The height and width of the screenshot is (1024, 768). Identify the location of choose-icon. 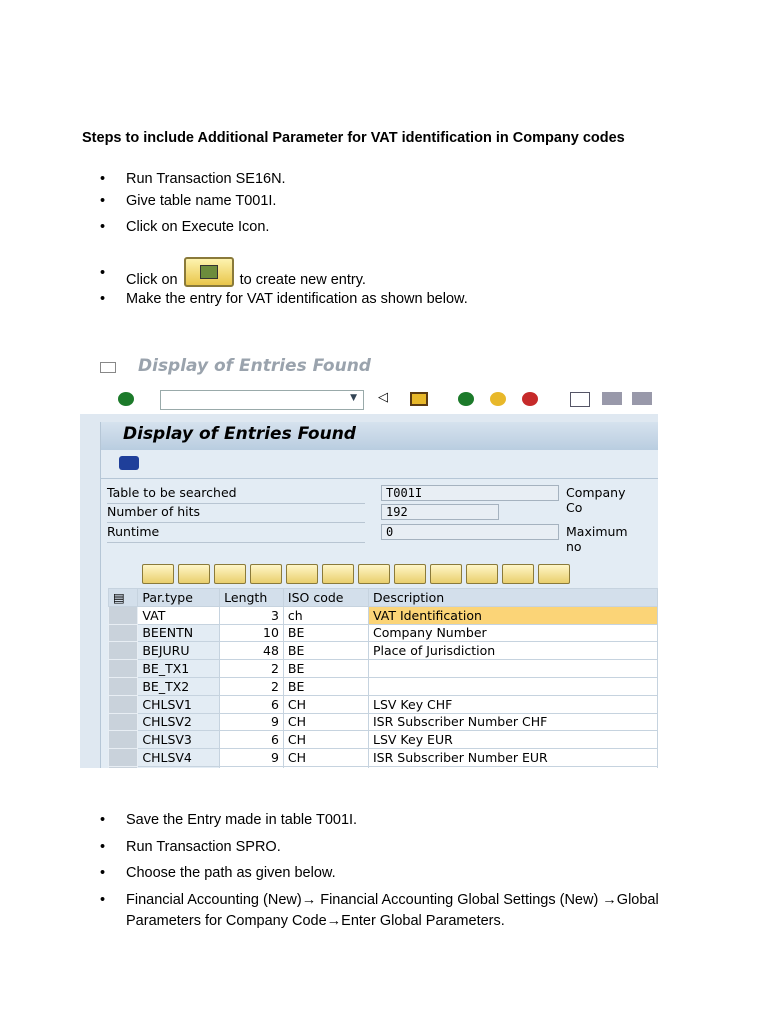
(194, 574).